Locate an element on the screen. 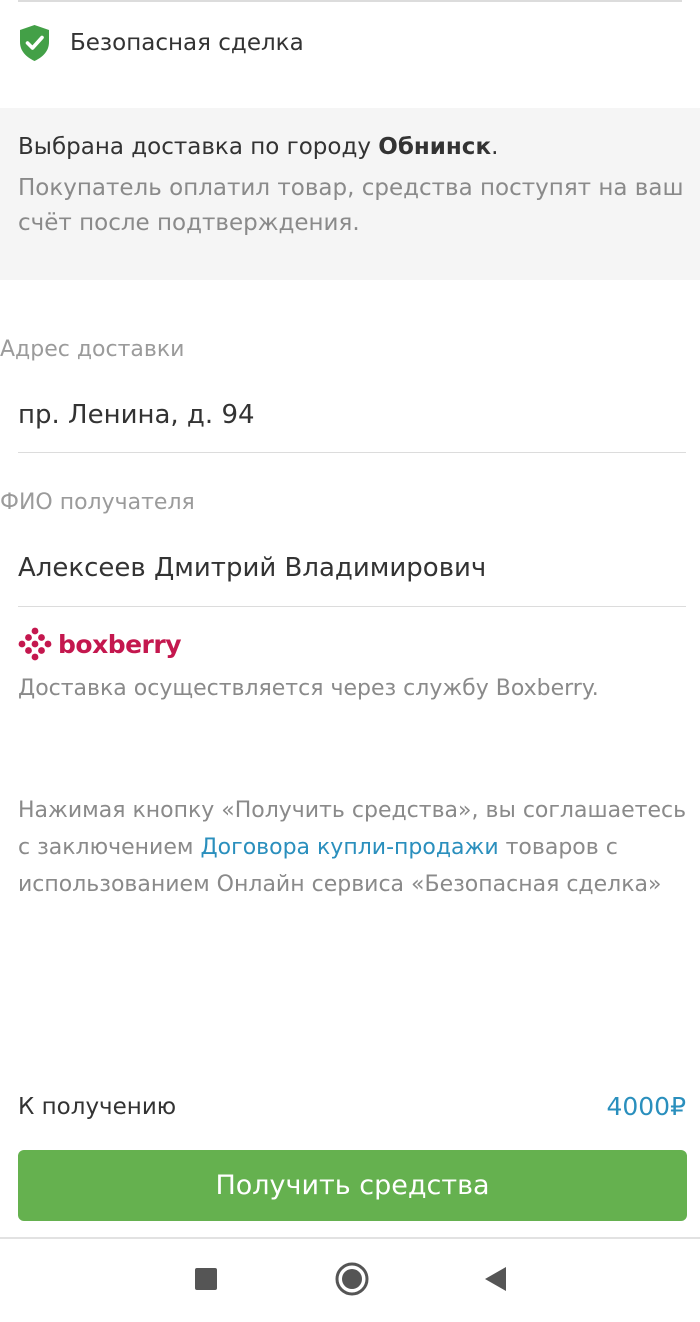  recipient-value: Алексеев Дмитрий Владимирович is located at coordinates (252, 568).